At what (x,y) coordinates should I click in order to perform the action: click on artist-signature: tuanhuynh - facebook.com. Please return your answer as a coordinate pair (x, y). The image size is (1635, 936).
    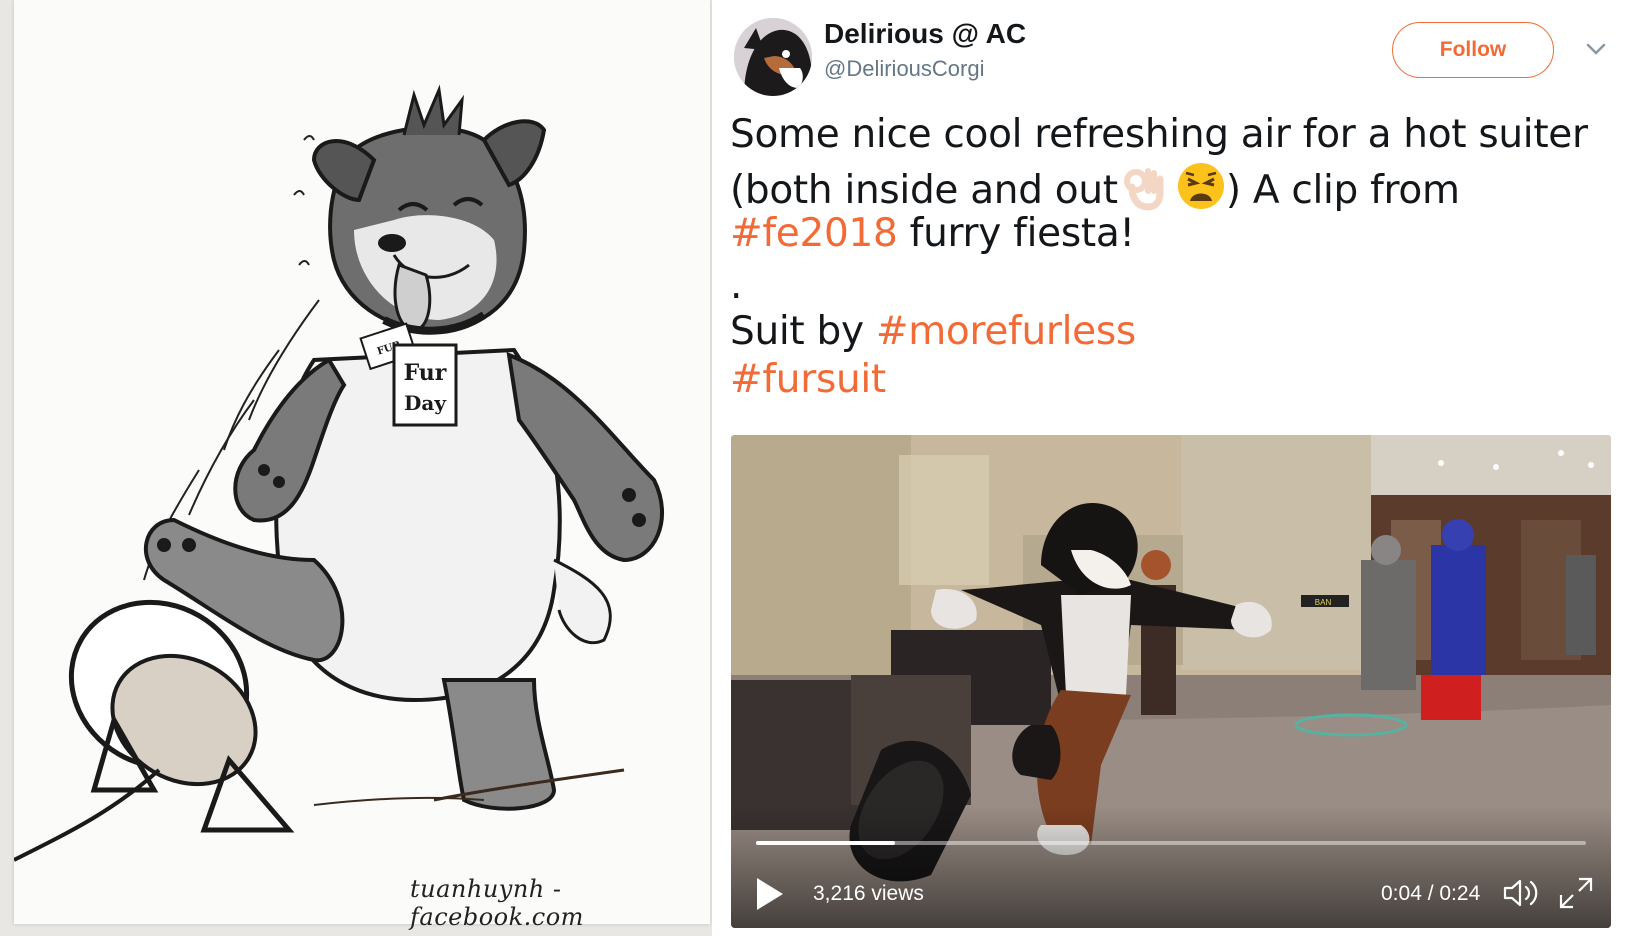
    Looking at the image, I should click on (497, 903).